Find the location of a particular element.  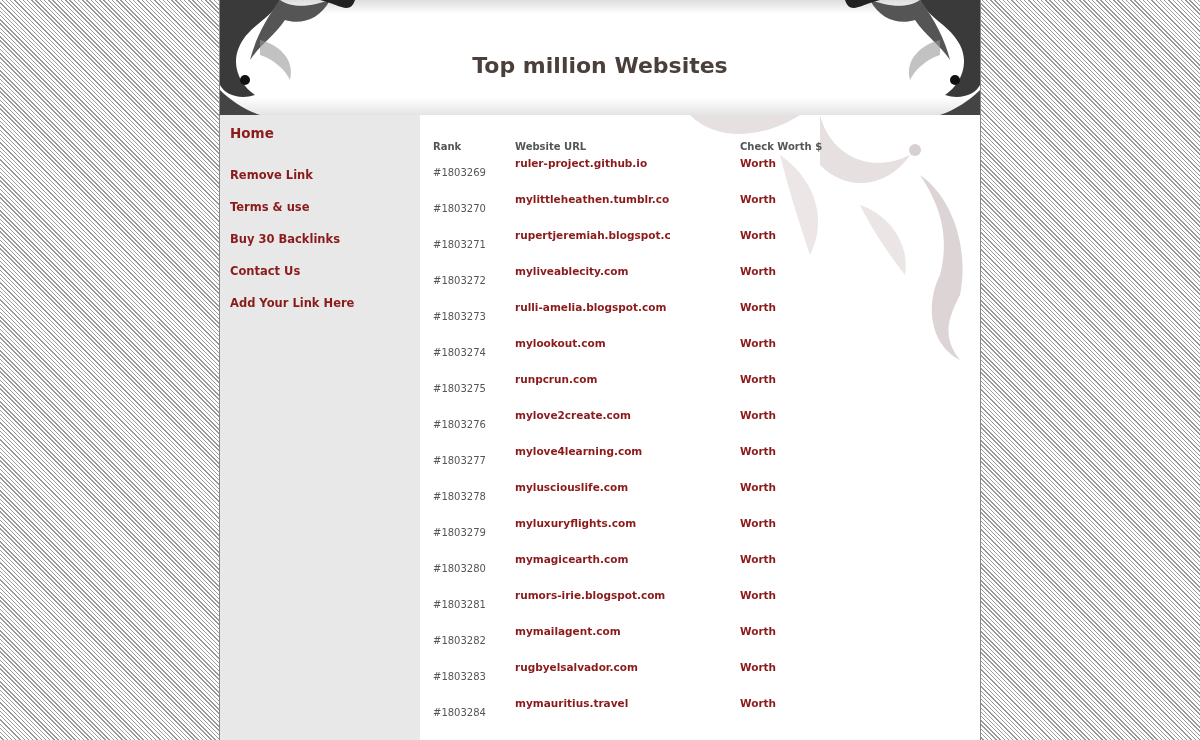

rank-cell-text: #1803277 is located at coordinates (460, 460).